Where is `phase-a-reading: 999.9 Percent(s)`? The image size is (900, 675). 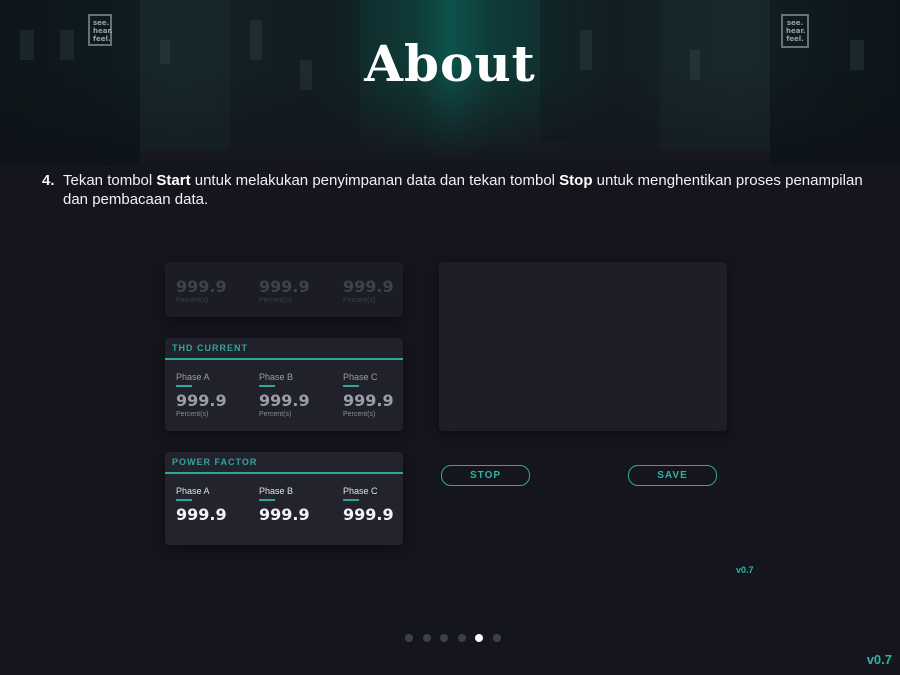 phase-a-reading: 999.9 Percent(s) is located at coordinates (211, 290).